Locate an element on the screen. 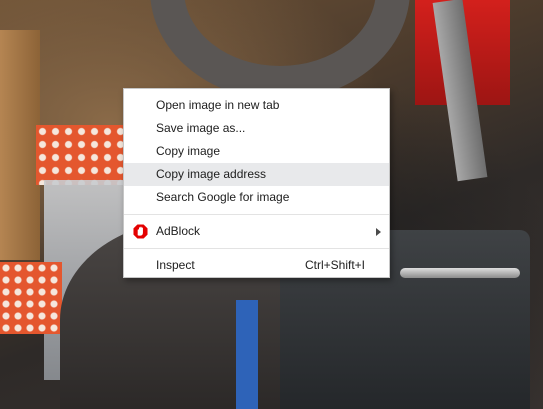 Image resolution: width=543 pixels, height=409 pixels. menu-item-open-image-new-tab: Open image in new tab is located at coordinates (256, 105).